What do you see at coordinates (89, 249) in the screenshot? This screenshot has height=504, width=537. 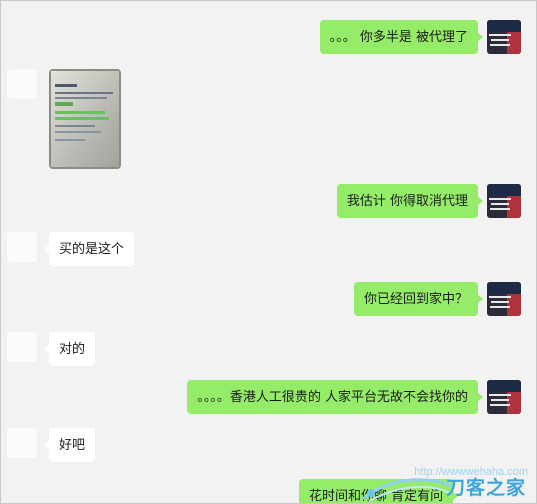 I see `message-bubble-received: 买的是这个` at bounding box center [89, 249].